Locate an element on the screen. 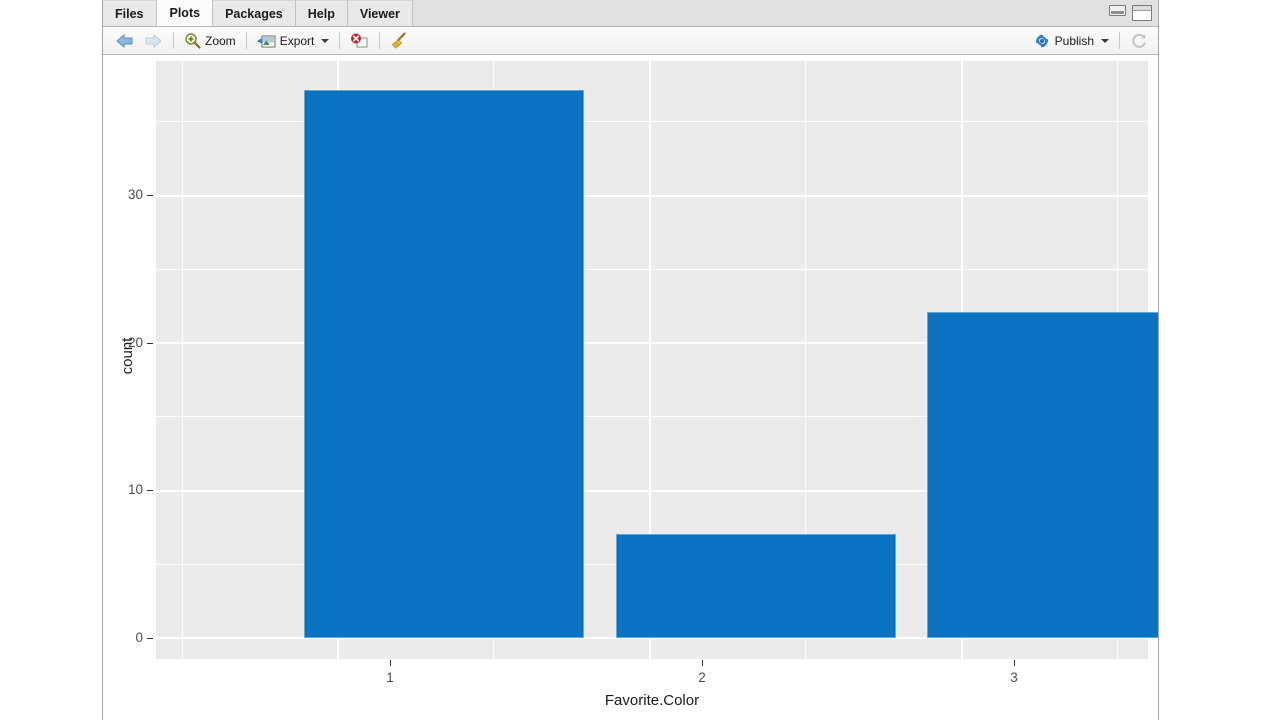 The image size is (1280, 720). tab-files-label: Files is located at coordinates (129, 13).